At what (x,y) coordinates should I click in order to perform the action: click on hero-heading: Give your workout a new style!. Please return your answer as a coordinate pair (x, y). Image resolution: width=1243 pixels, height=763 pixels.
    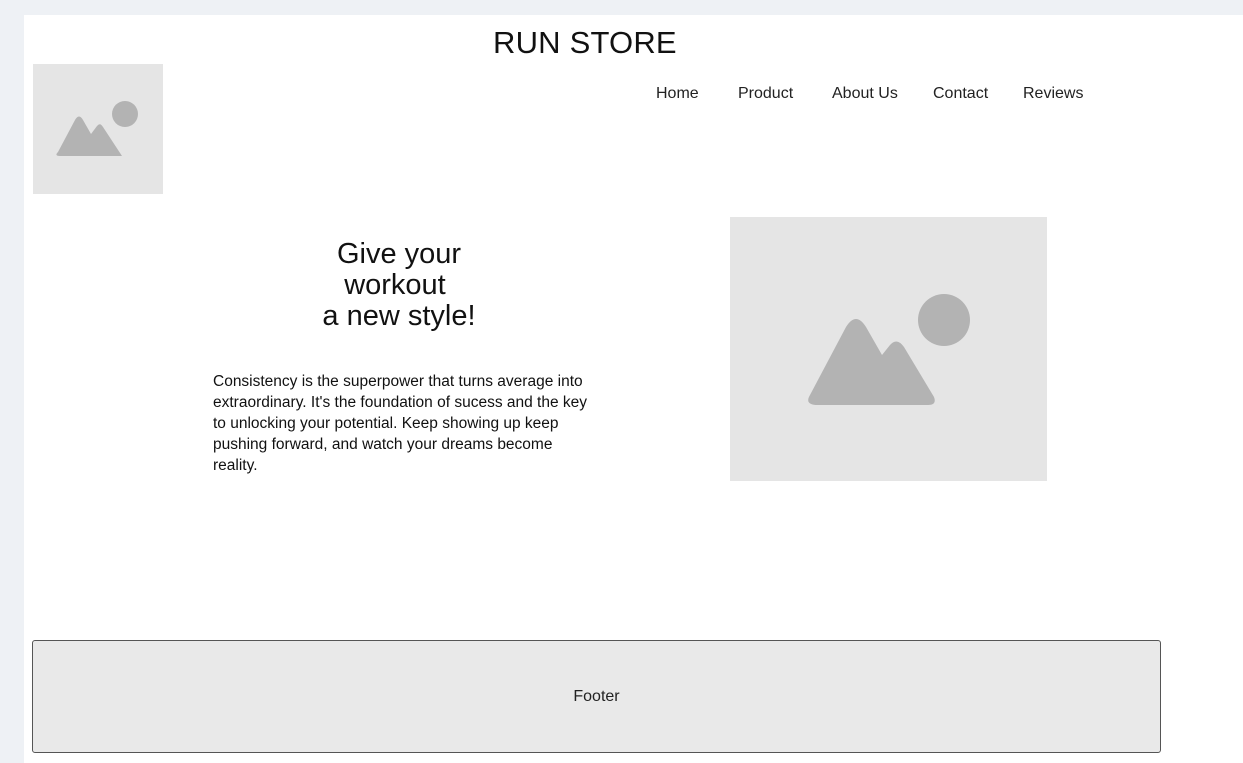
    Looking at the image, I should click on (399, 285).